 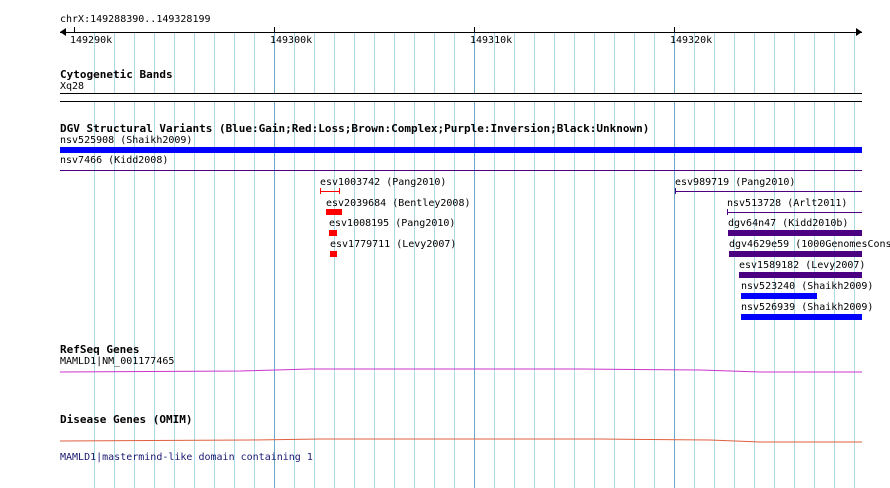 What do you see at coordinates (392, 223) in the screenshot?
I see `feature-label: esv1008195 (Pang2010)` at bounding box center [392, 223].